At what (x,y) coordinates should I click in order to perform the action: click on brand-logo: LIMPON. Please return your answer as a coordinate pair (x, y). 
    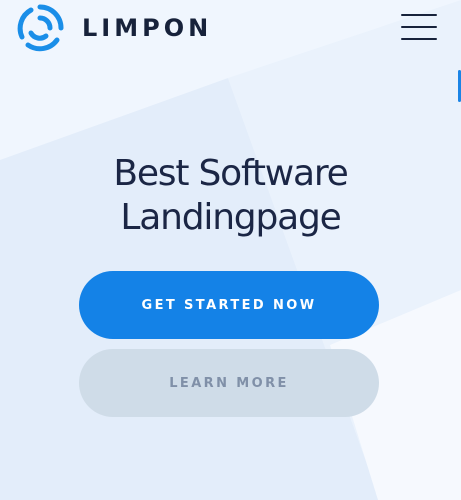
    Looking at the image, I should click on (114, 28).